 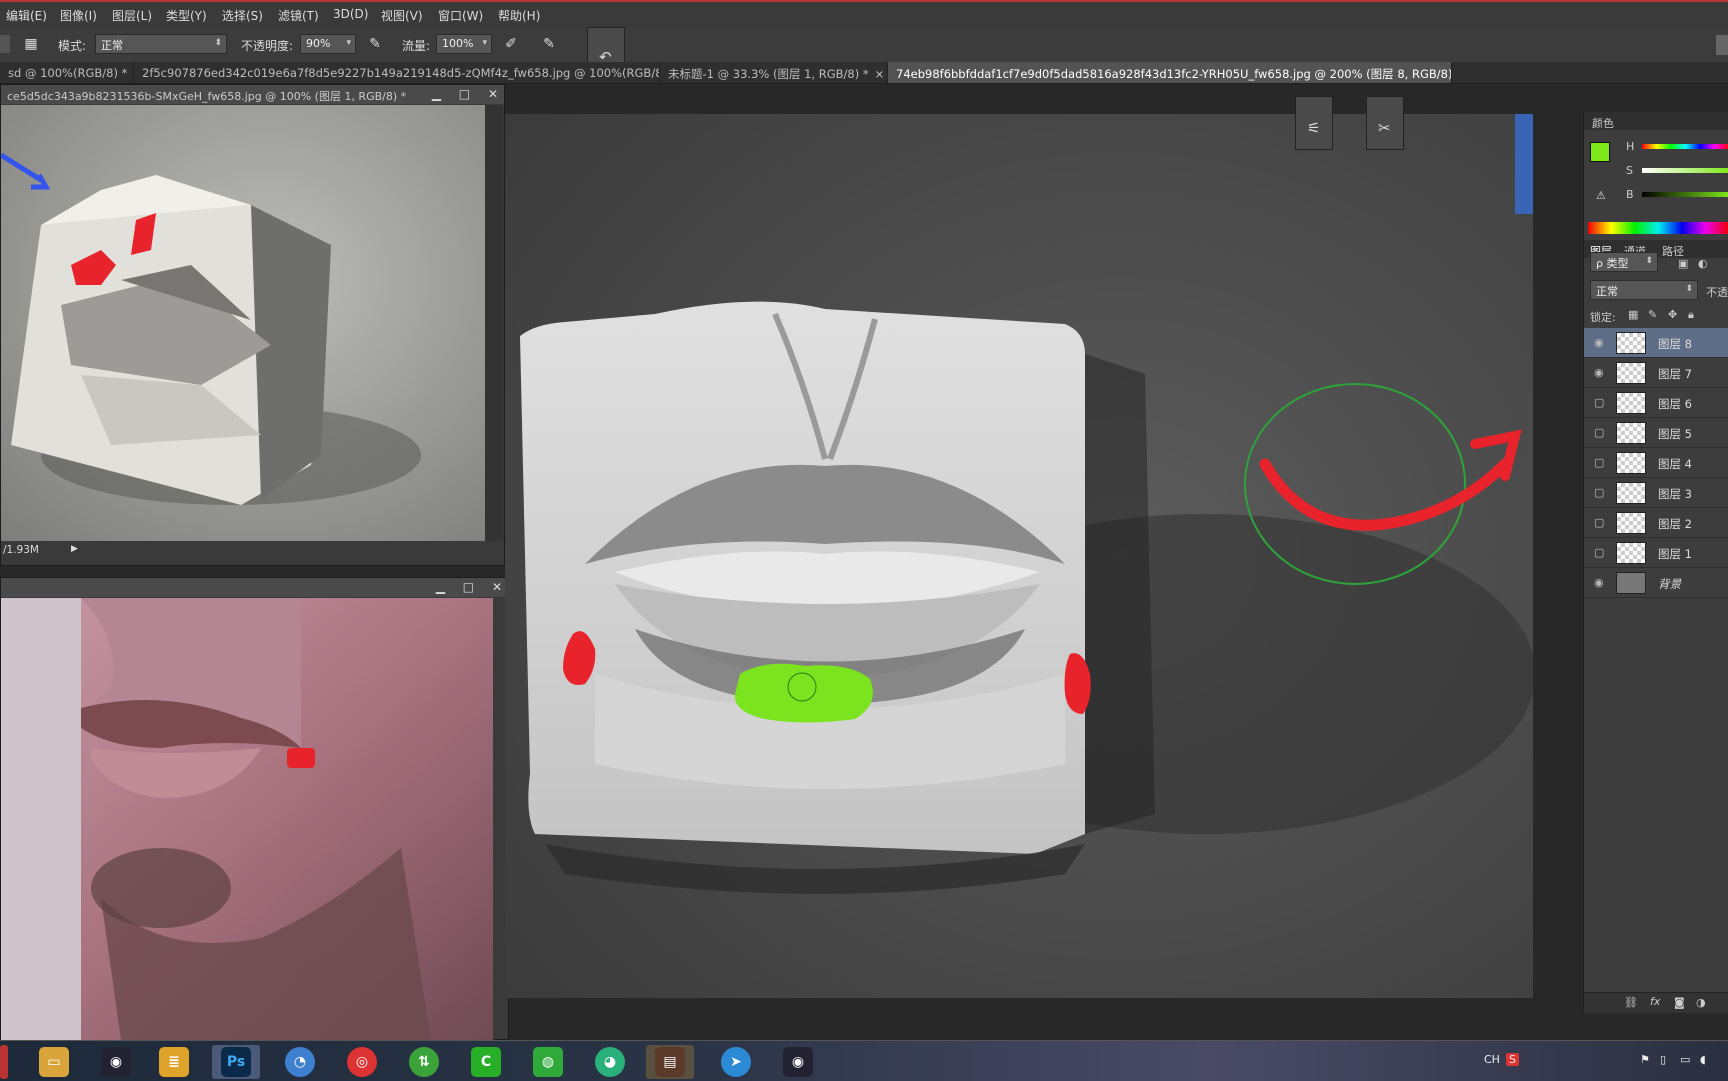 I want to click on taskbar-qq: ◉, so click(x=116, y=1062).